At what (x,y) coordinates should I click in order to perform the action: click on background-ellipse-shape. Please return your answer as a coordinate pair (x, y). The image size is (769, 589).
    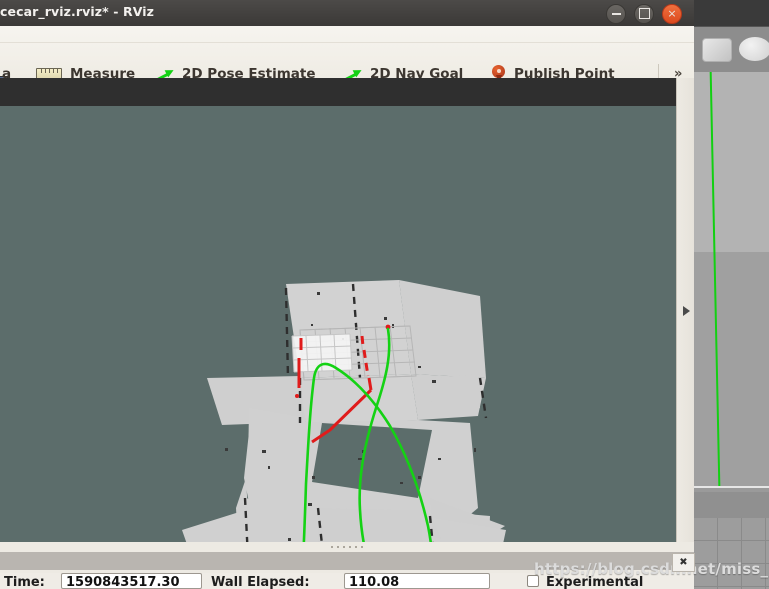
    Looking at the image, I should click on (754, 49).